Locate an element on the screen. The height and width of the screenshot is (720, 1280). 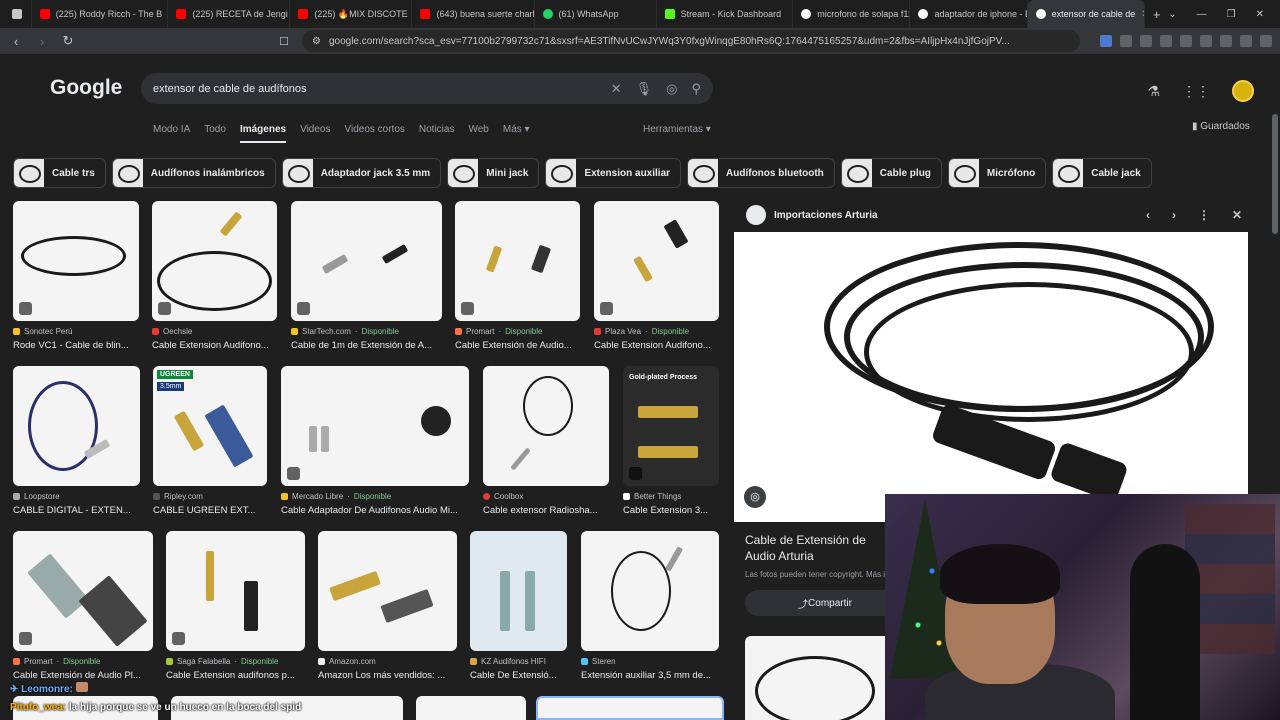
extension-icons is located at coordinates (1186, 41).